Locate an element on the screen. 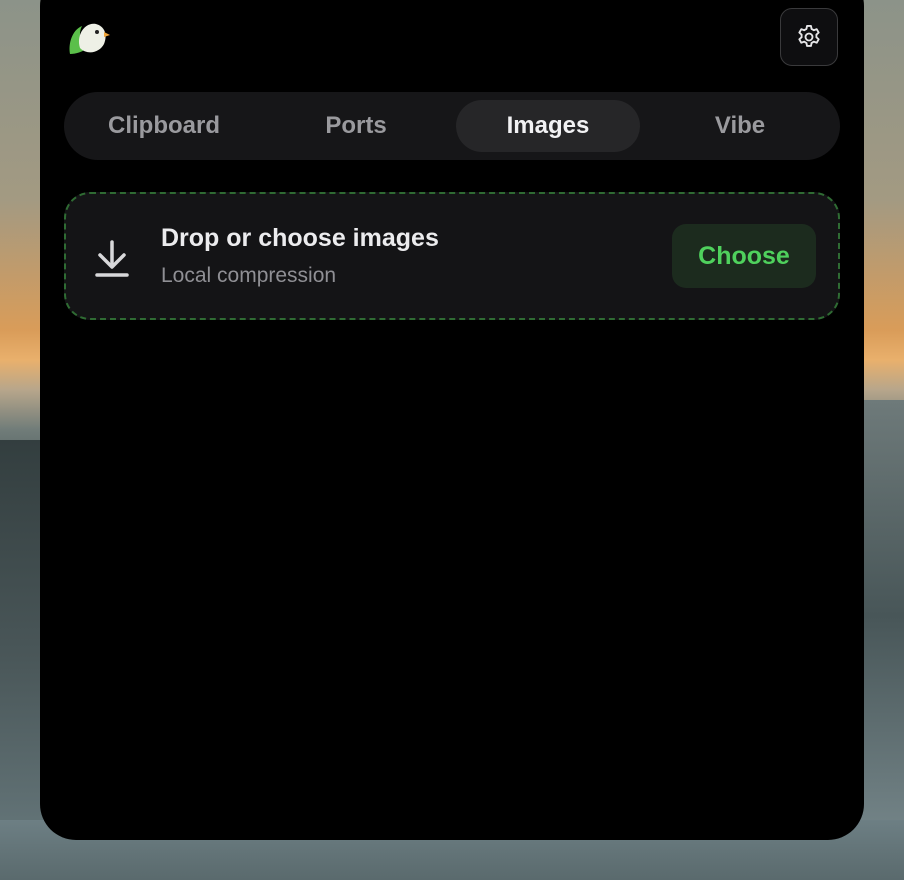  tab-images: Images is located at coordinates (548, 126).